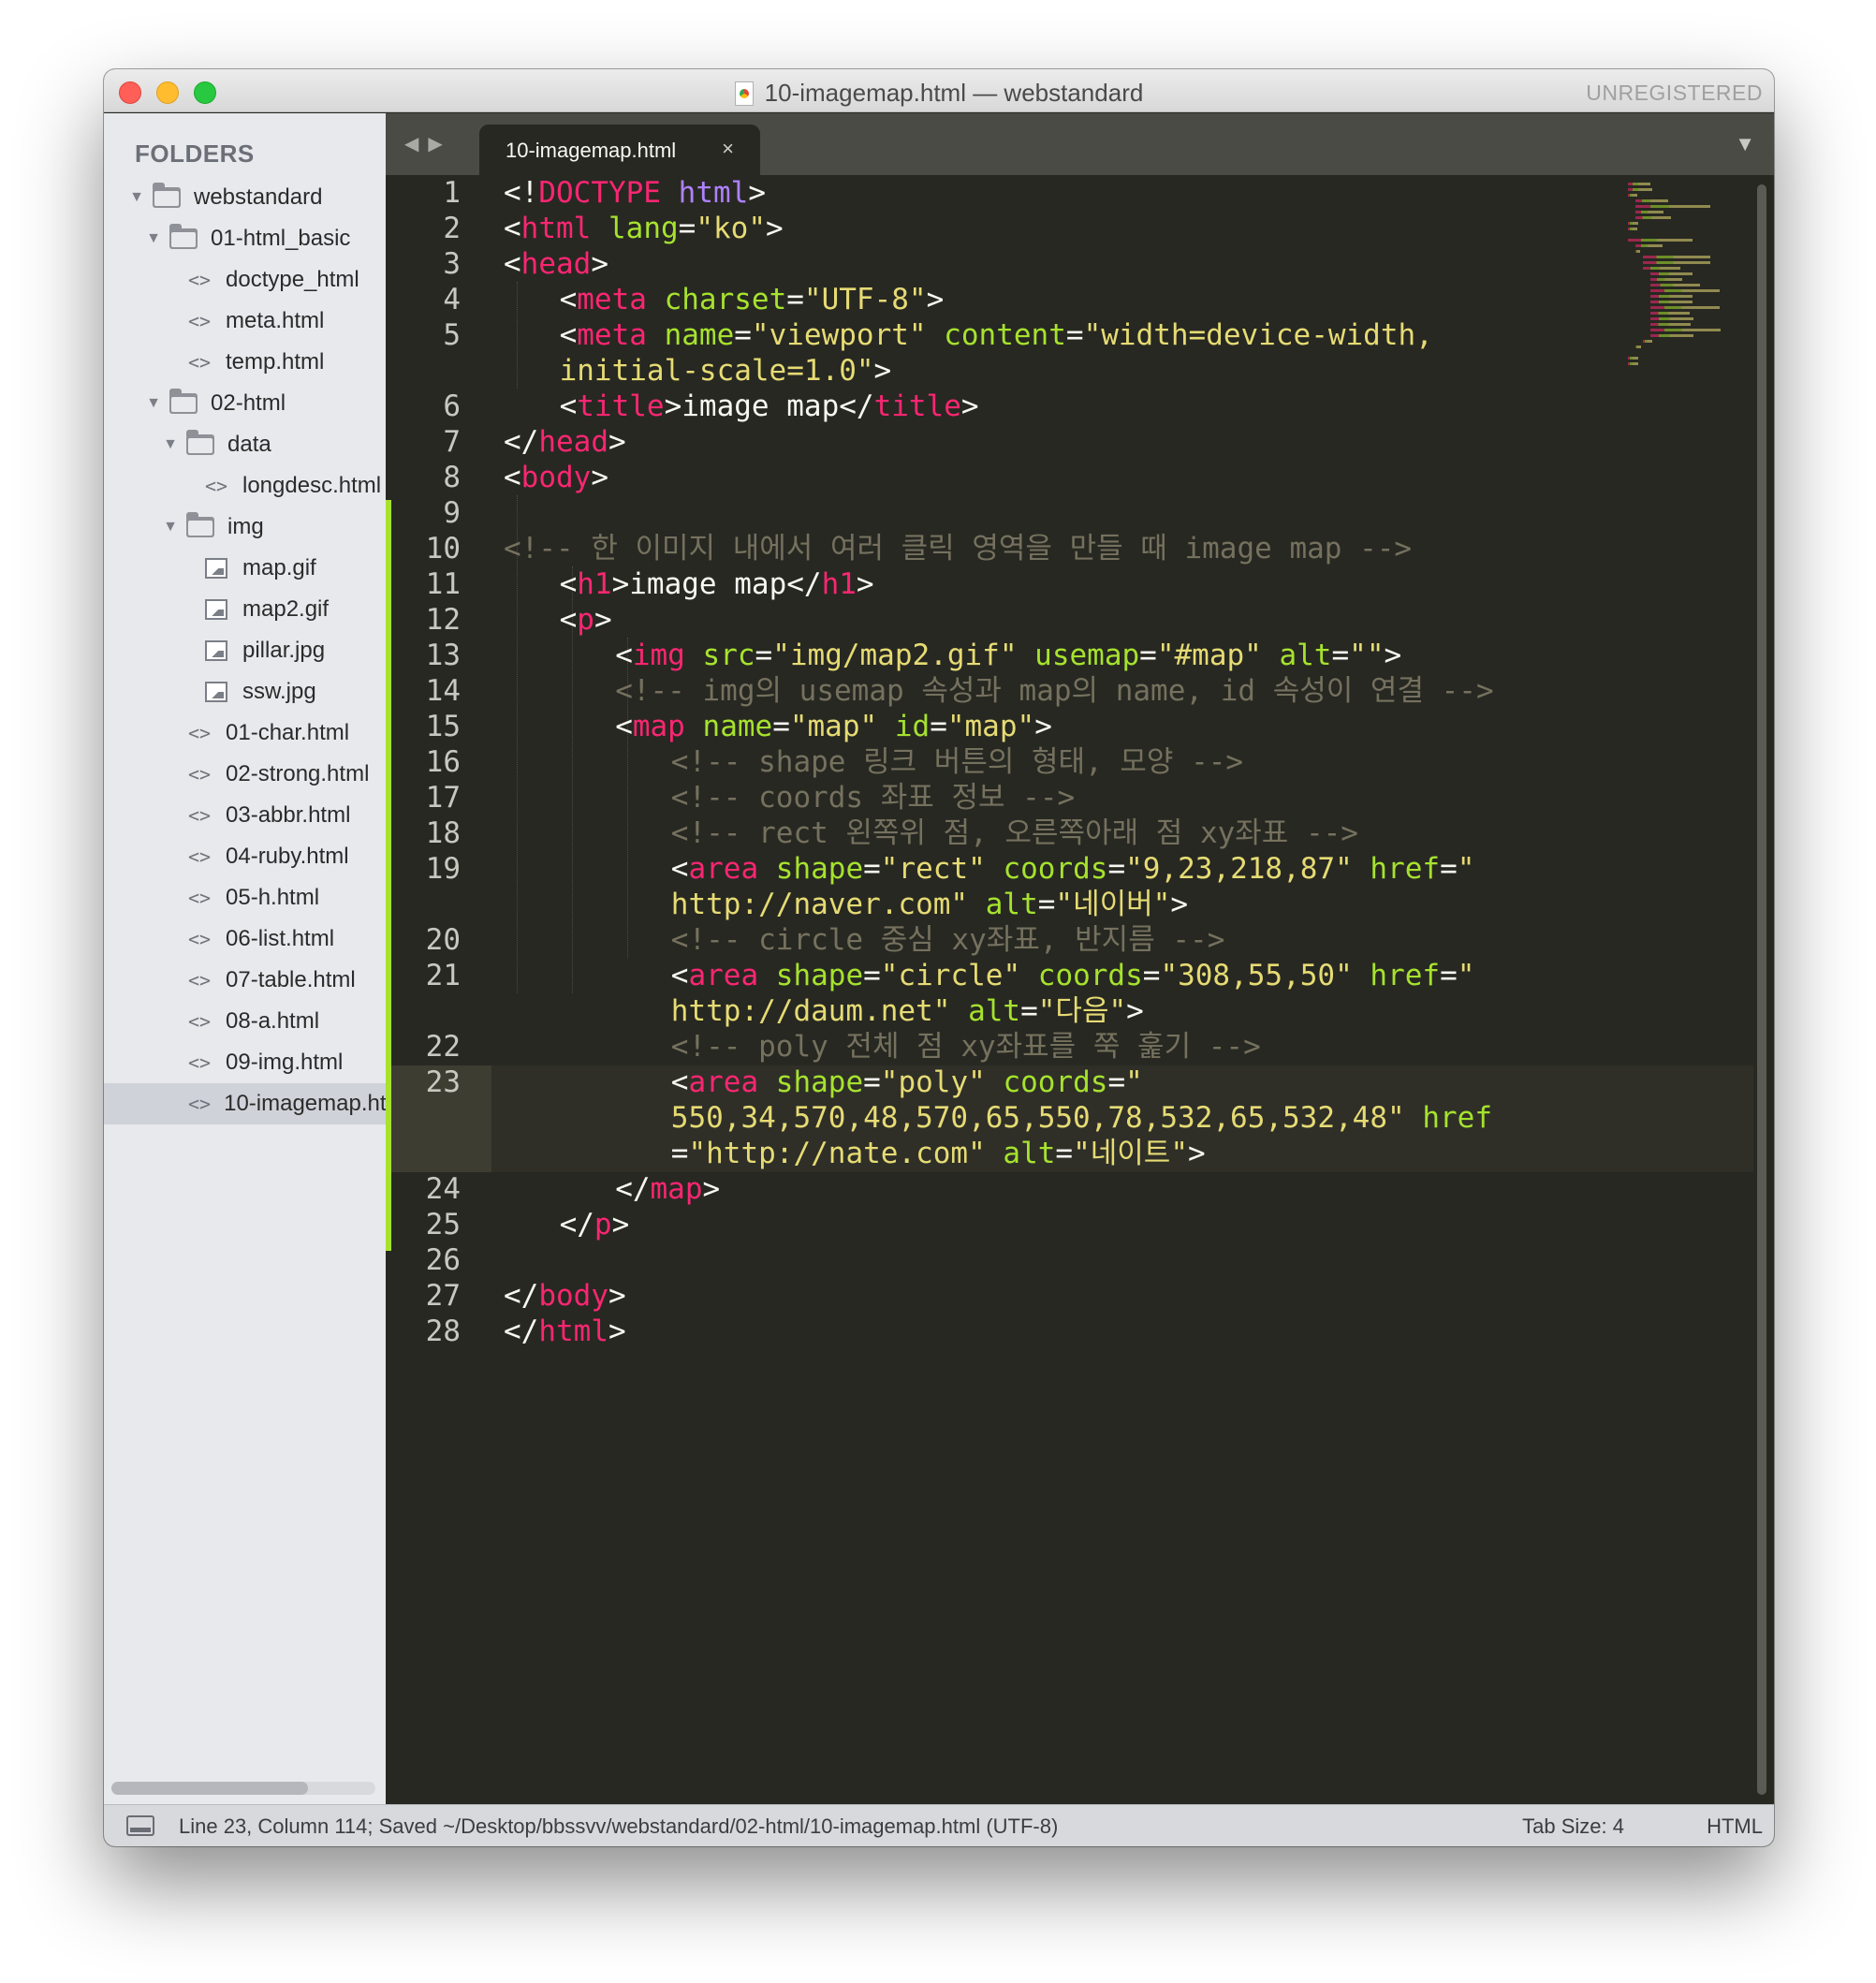 This screenshot has height=1983, width=1876. What do you see at coordinates (245, 1062) in the screenshot?
I see `sidebar-item: <> 09-img.html` at bounding box center [245, 1062].